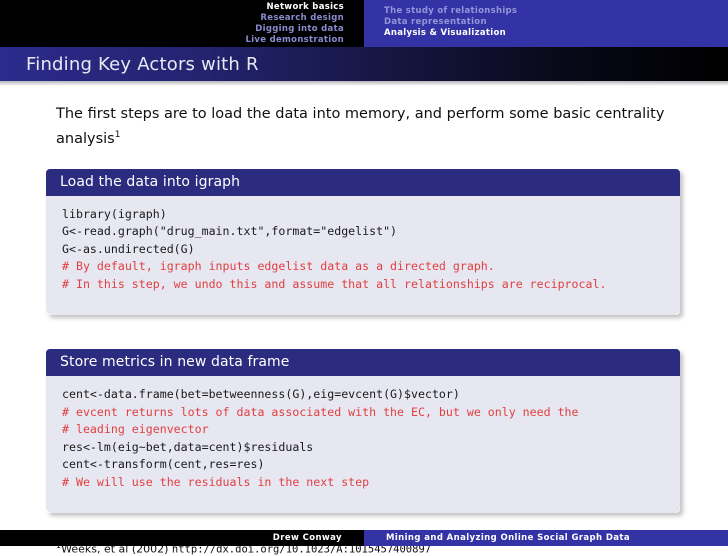  Describe the element at coordinates (163, 464) in the screenshot. I see `code-line: cent<-transform(cent,res=res)` at that location.